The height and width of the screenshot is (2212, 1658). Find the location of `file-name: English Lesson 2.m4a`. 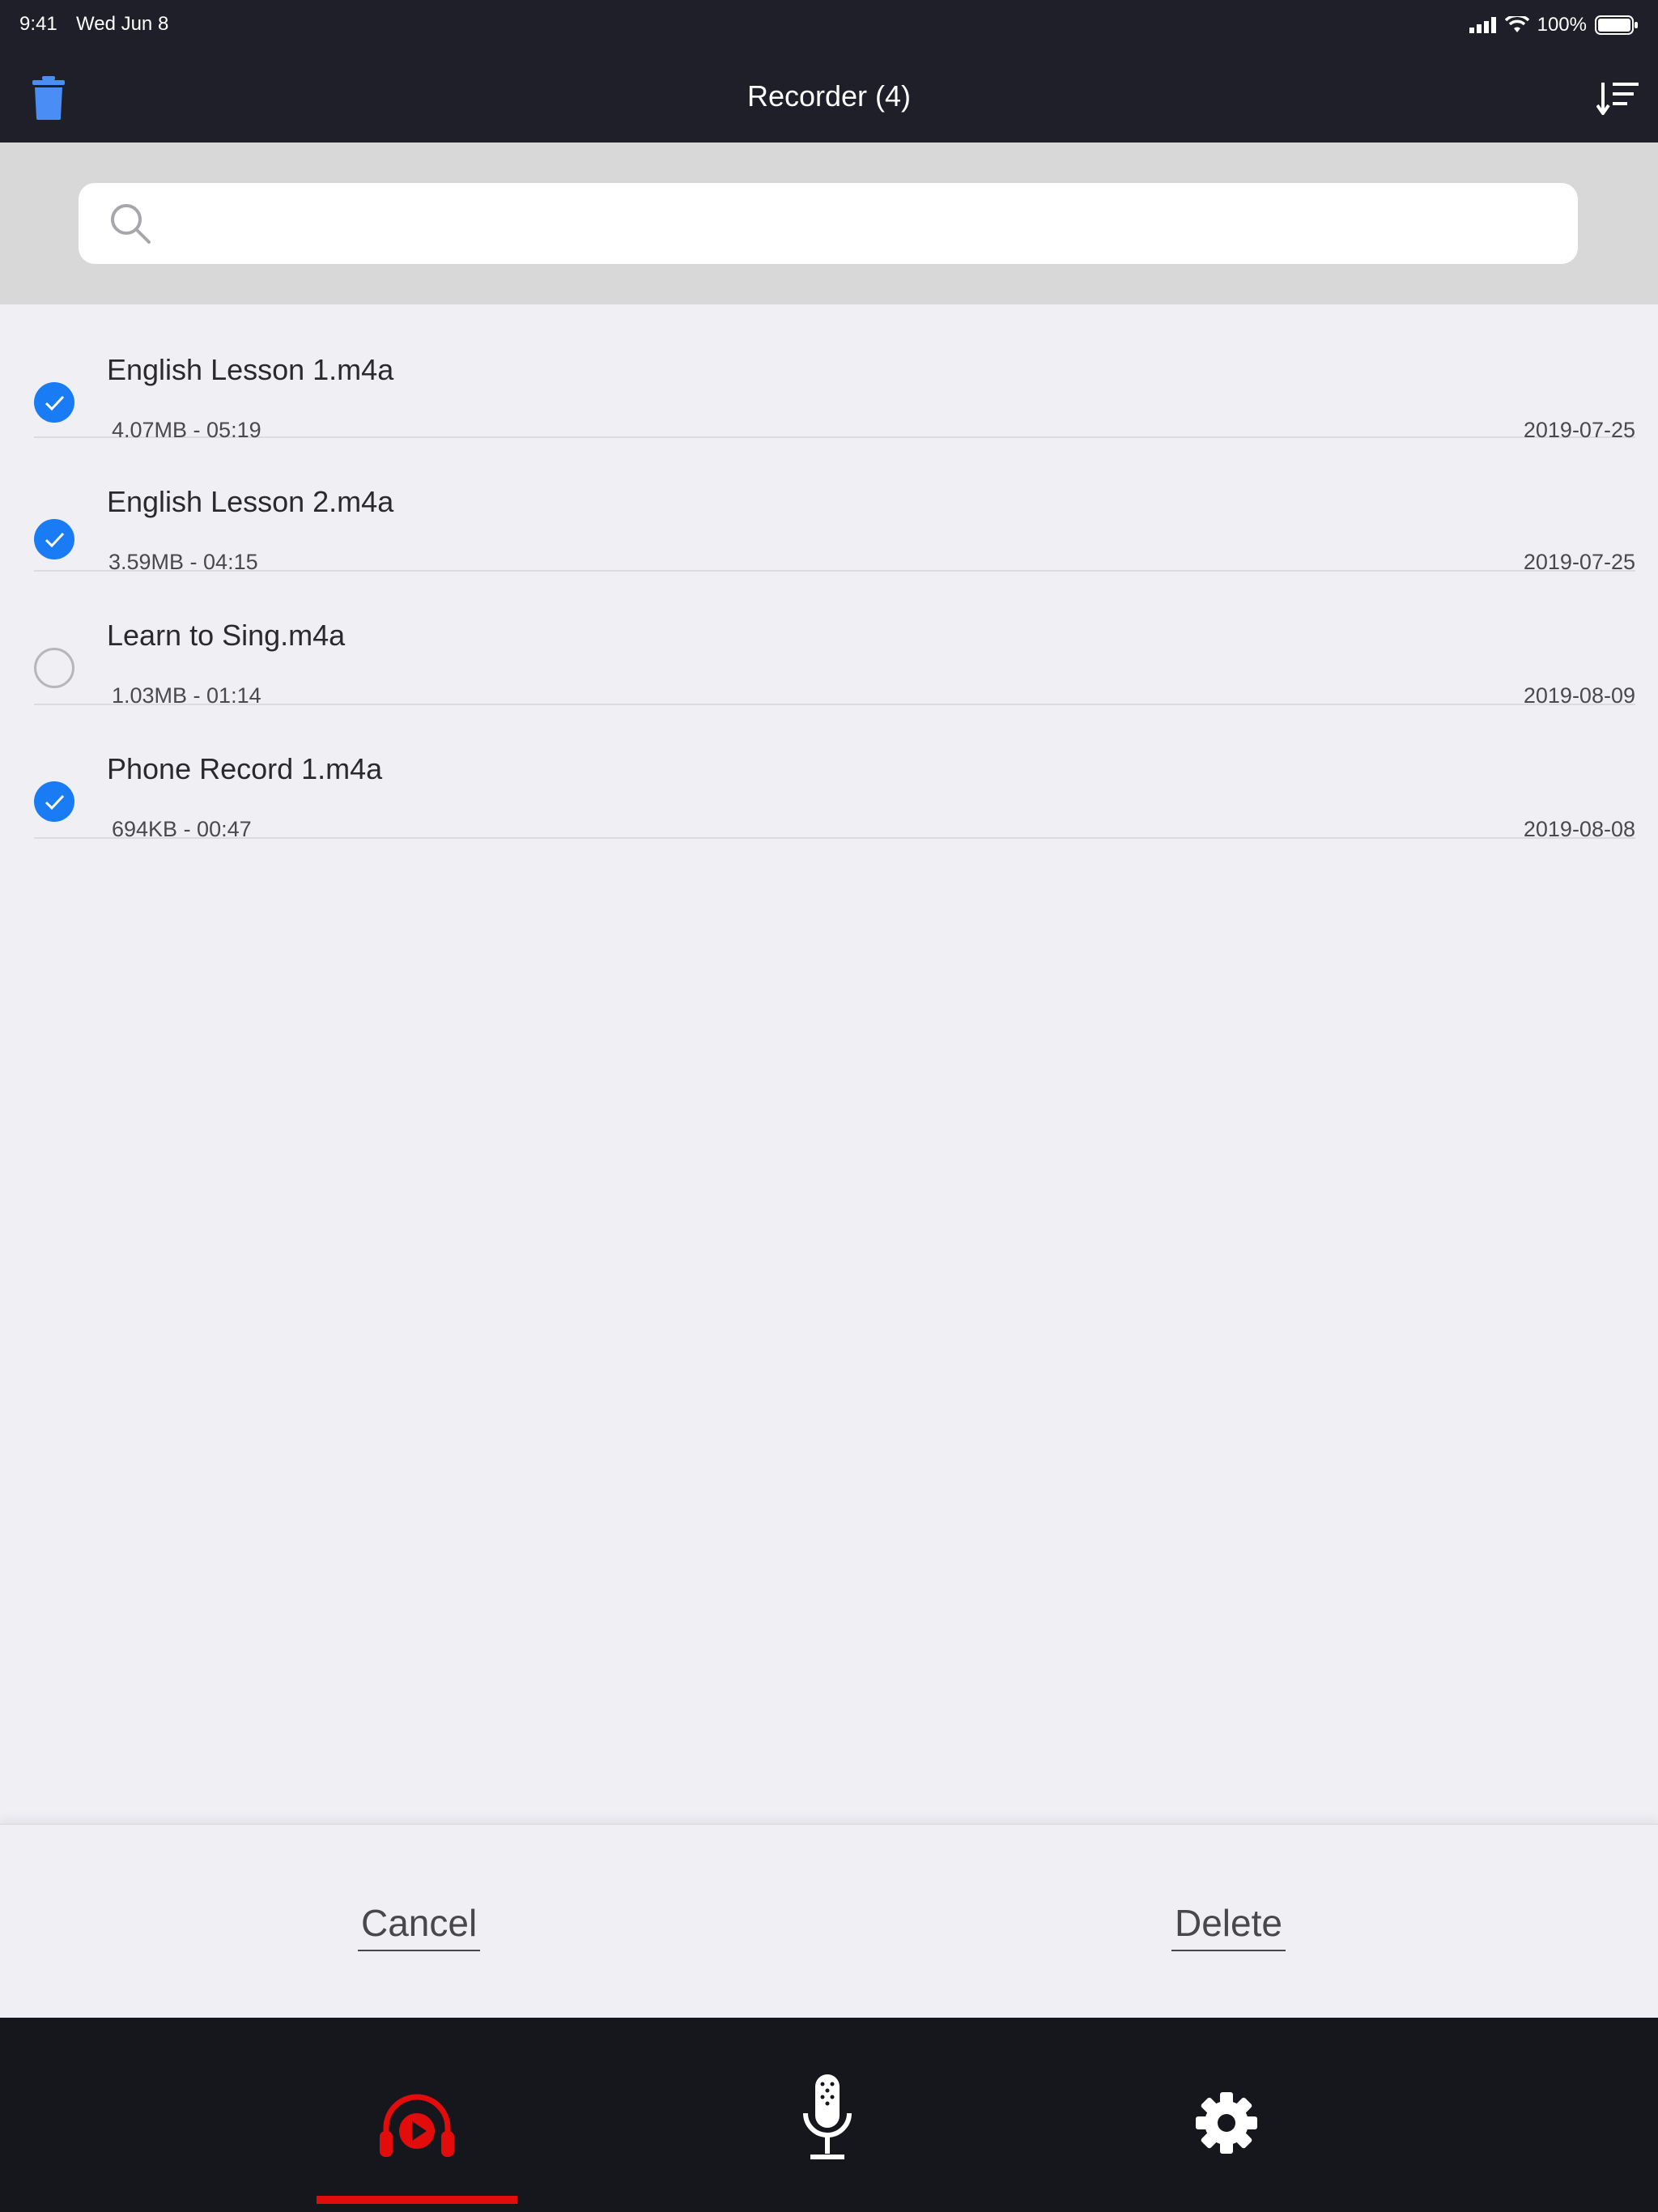

file-name: English Lesson 2.m4a is located at coordinates (250, 502).